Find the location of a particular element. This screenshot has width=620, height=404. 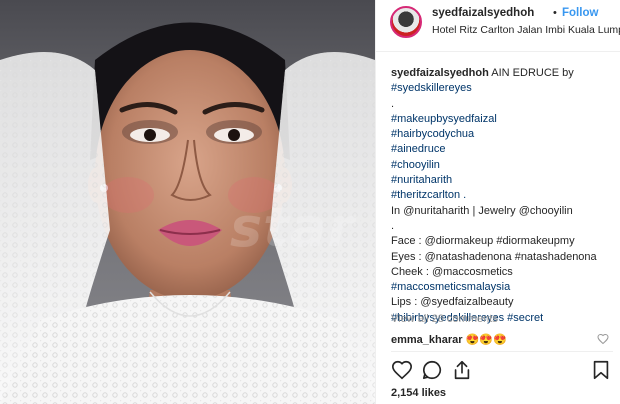

caption-hashtag: #maccosmeticsmalaysia is located at coordinates (502, 287).